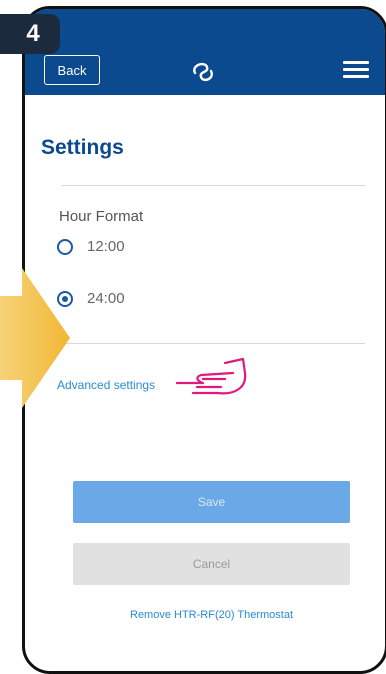  What do you see at coordinates (211, 564) in the screenshot?
I see `cancel-button: Cancel` at bounding box center [211, 564].